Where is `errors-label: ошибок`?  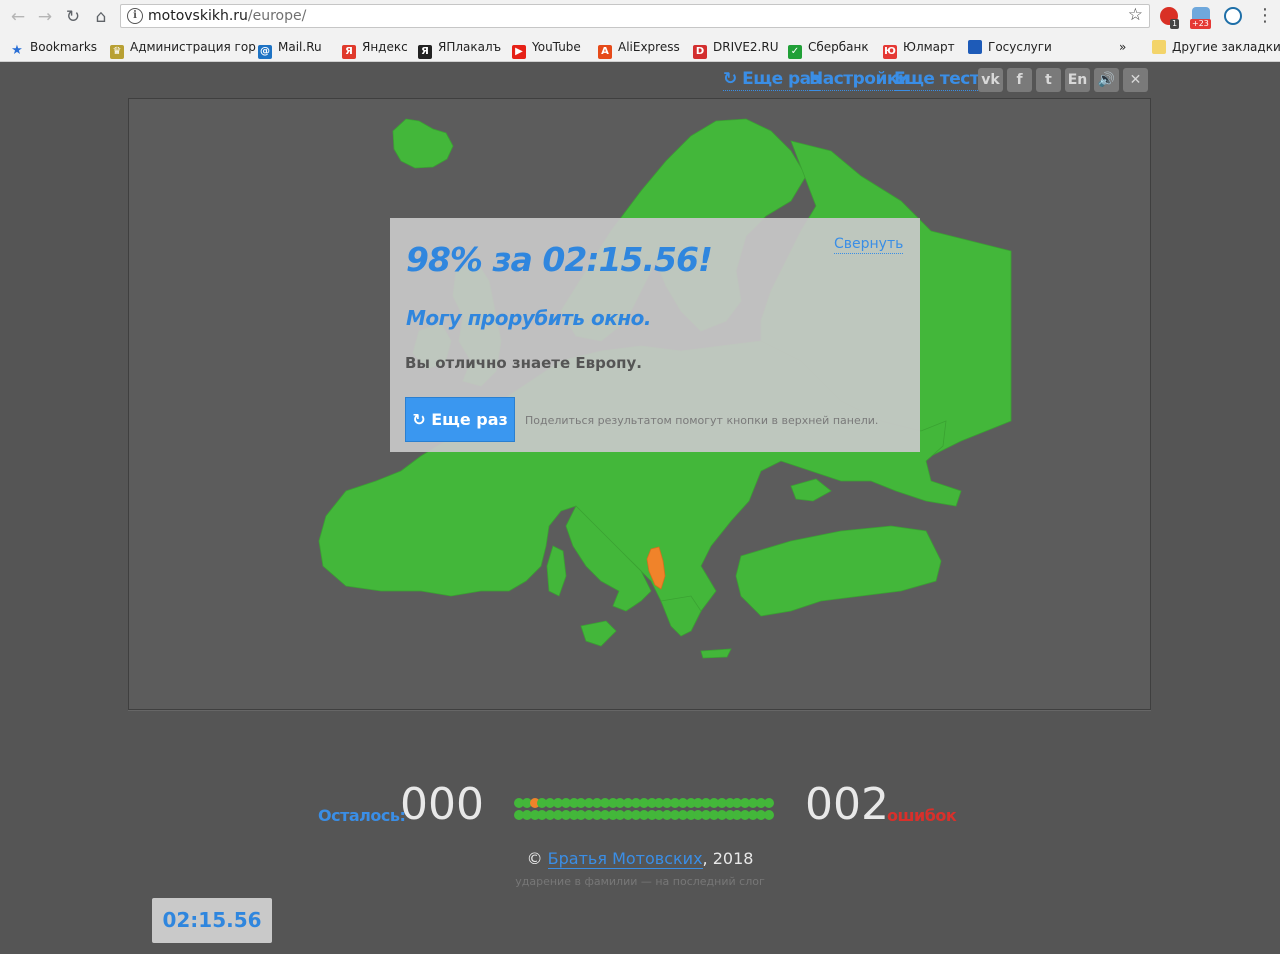
errors-label: ошибок is located at coordinates (922, 815).